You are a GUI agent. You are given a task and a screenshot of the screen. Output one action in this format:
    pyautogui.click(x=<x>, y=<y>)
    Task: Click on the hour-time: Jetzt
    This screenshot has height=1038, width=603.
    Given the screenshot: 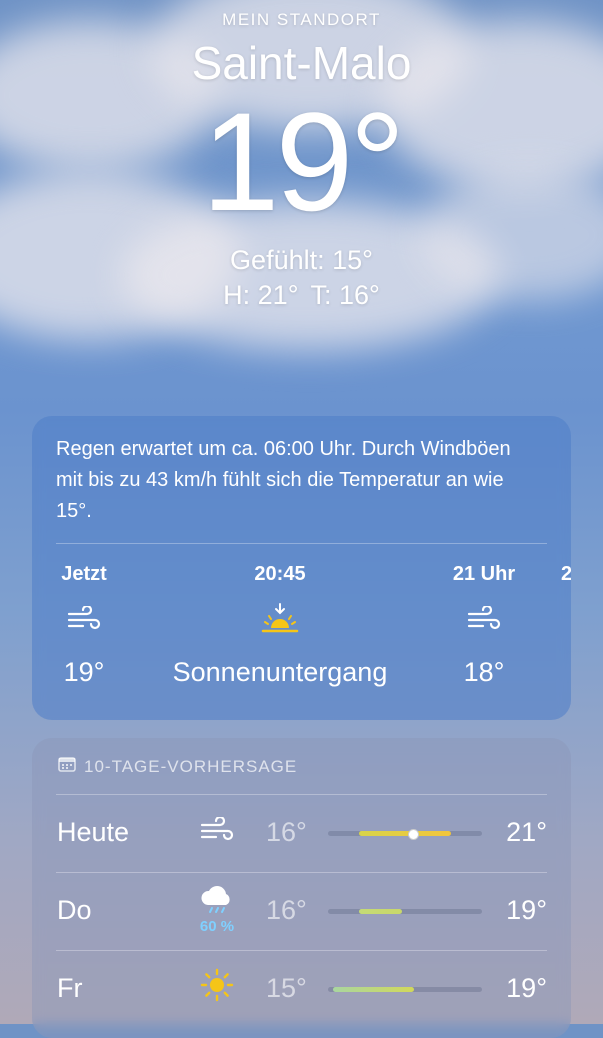 What is the action you would take?
    pyautogui.click(x=84, y=574)
    